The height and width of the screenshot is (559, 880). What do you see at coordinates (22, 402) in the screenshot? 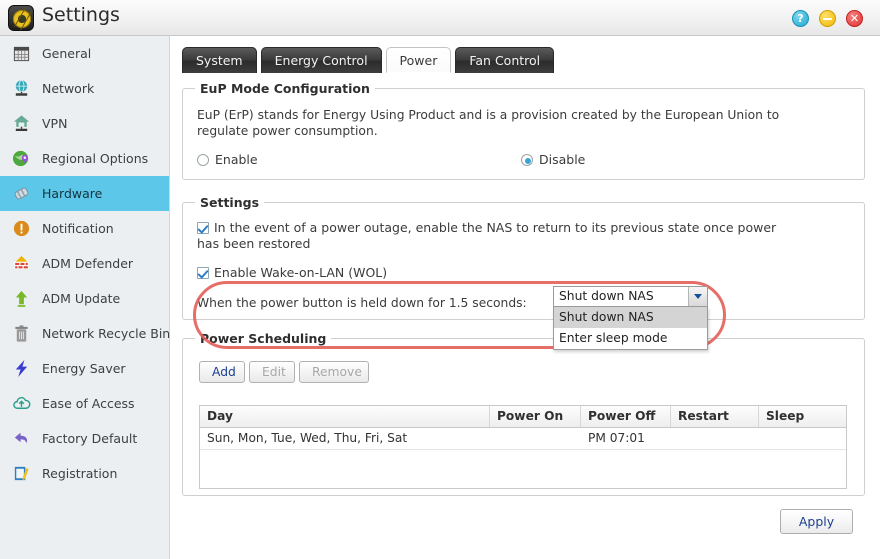
I see `cloud-upload-icon` at bounding box center [22, 402].